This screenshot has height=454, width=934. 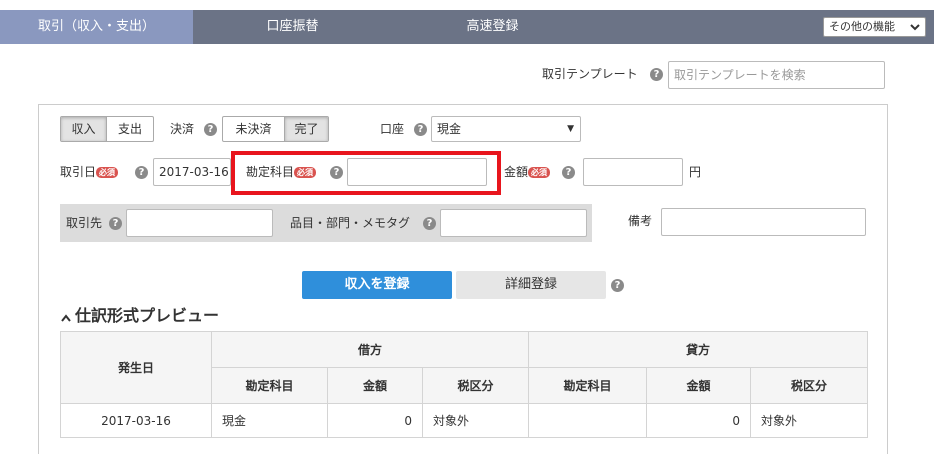 I want to click on item-tag-help-icon: ?, so click(x=429, y=223).